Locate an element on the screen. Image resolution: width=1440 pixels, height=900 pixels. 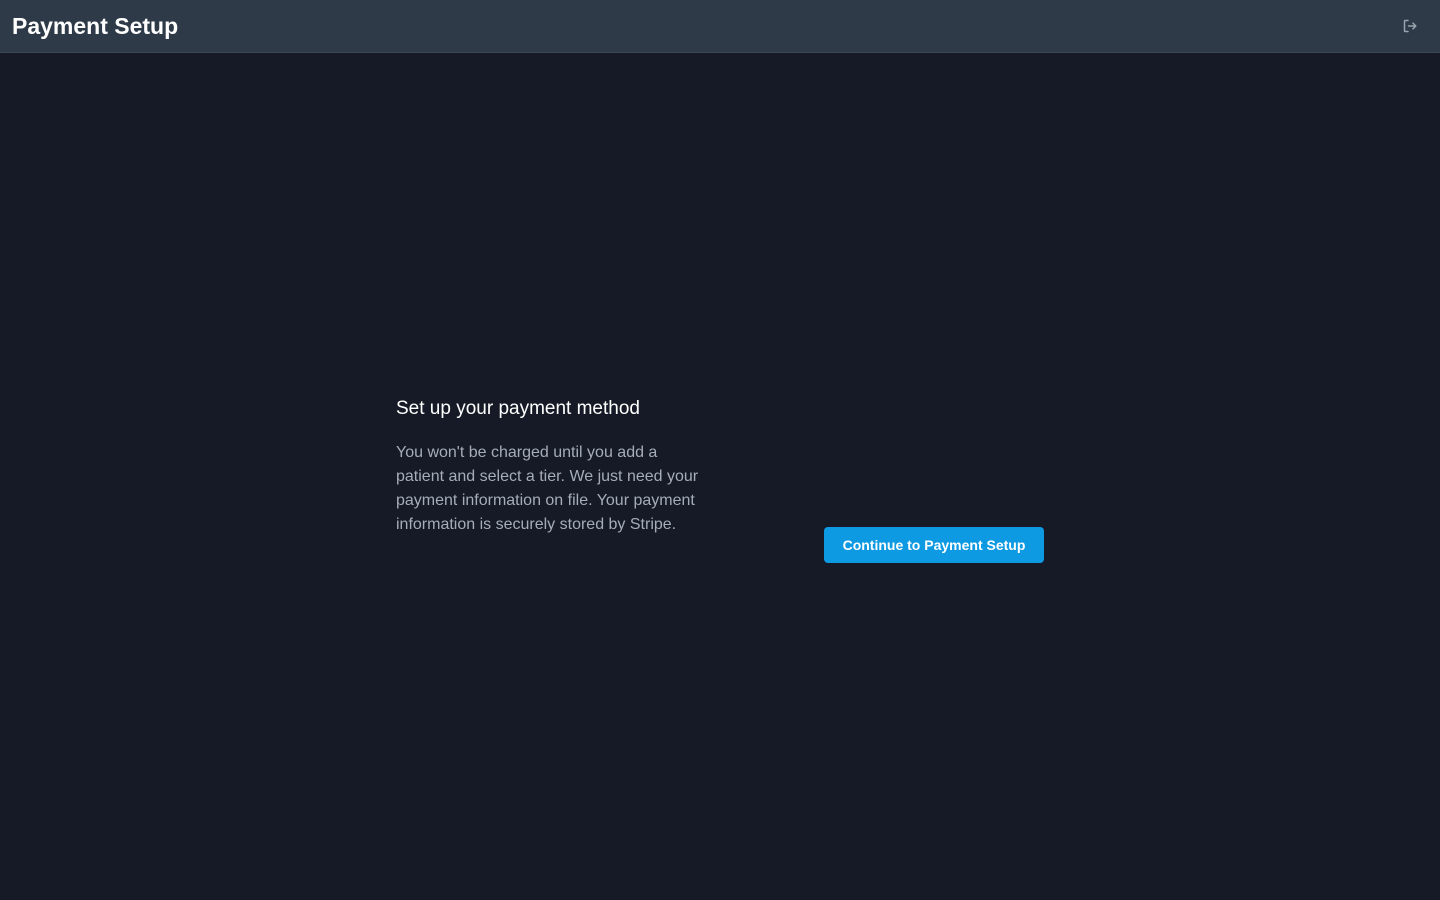
page-title: Payment Setup is located at coordinates (95, 26).